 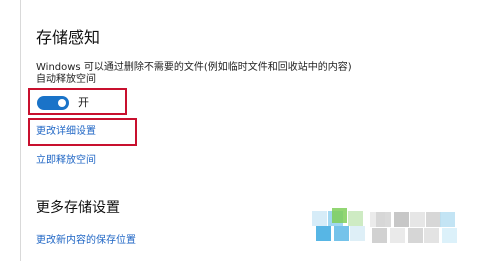 I want to click on description-line-2: 自动释放空间, so click(x=66, y=79).